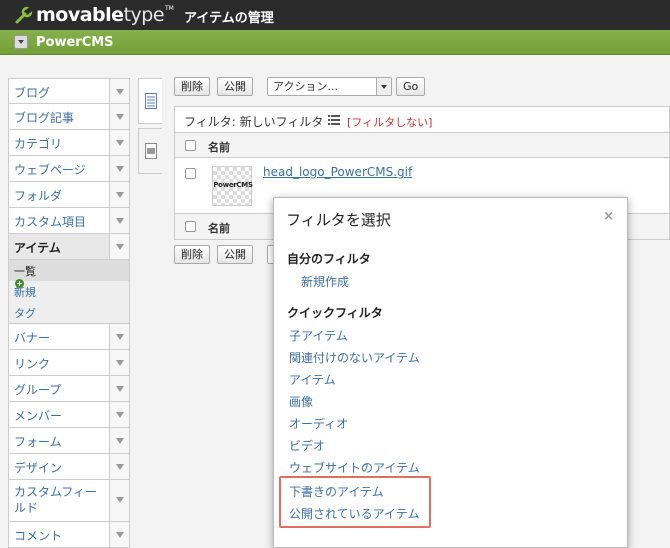 Image resolution: width=670 pixels, height=548 pixels. What do you see at coordinates (318, 335) in the screenshot?
I see `quick-filter-child-assets: 子アイテム` at bounding box center [318, 335].